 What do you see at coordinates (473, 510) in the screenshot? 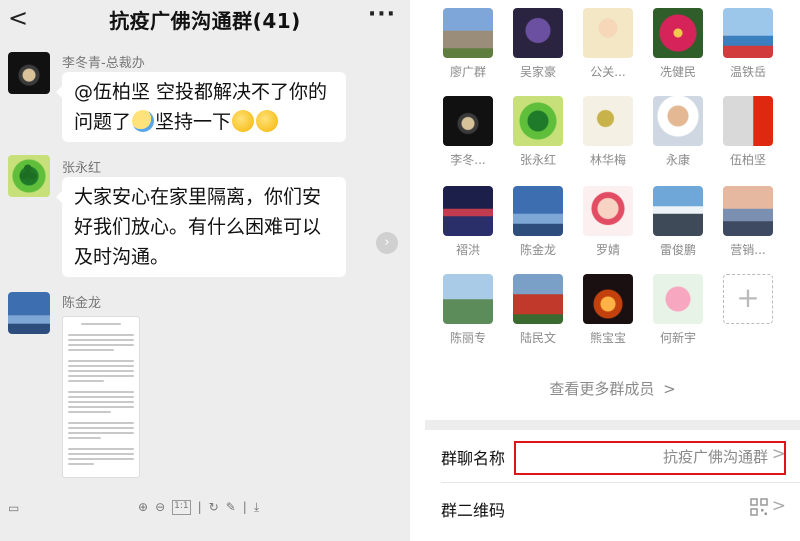
I see `group-qr-label: 群二维码` at bounding box center [473, 510].